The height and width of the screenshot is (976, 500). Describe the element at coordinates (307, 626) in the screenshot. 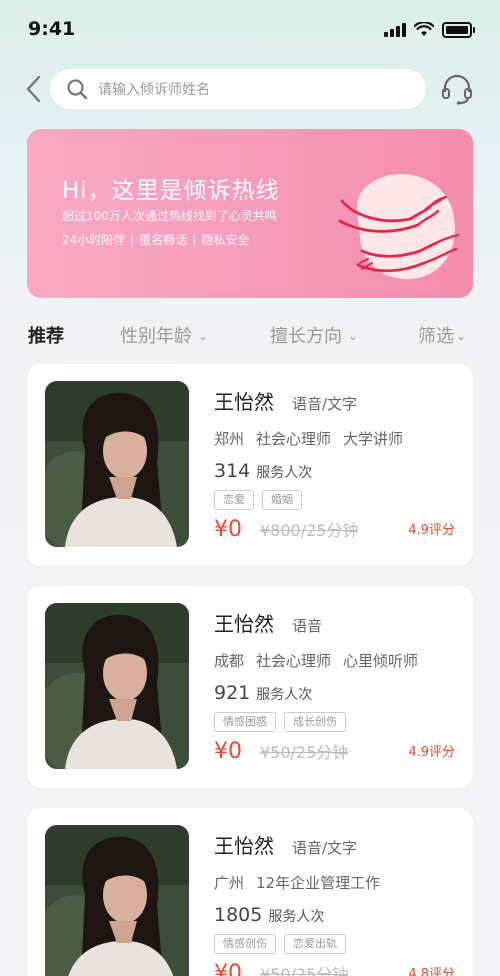

I see `consult-mode: 语音` at that location.